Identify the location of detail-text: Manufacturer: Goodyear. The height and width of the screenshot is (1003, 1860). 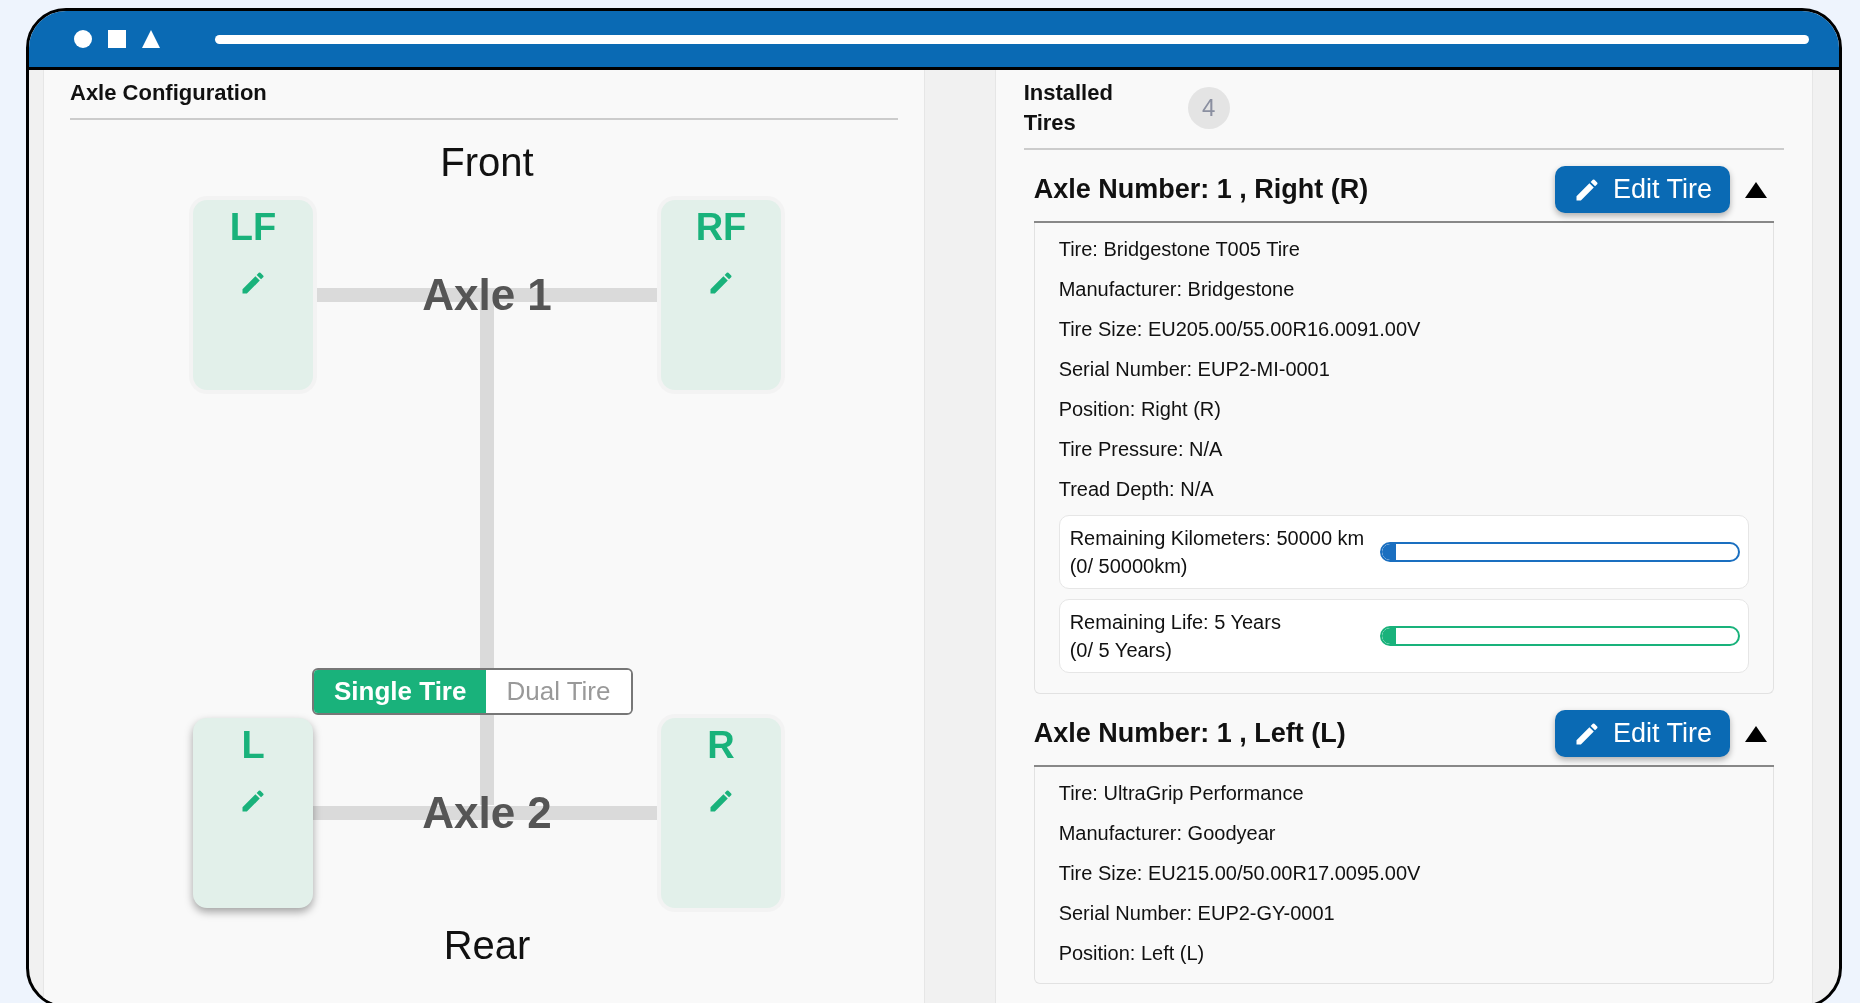
(1167, 833).